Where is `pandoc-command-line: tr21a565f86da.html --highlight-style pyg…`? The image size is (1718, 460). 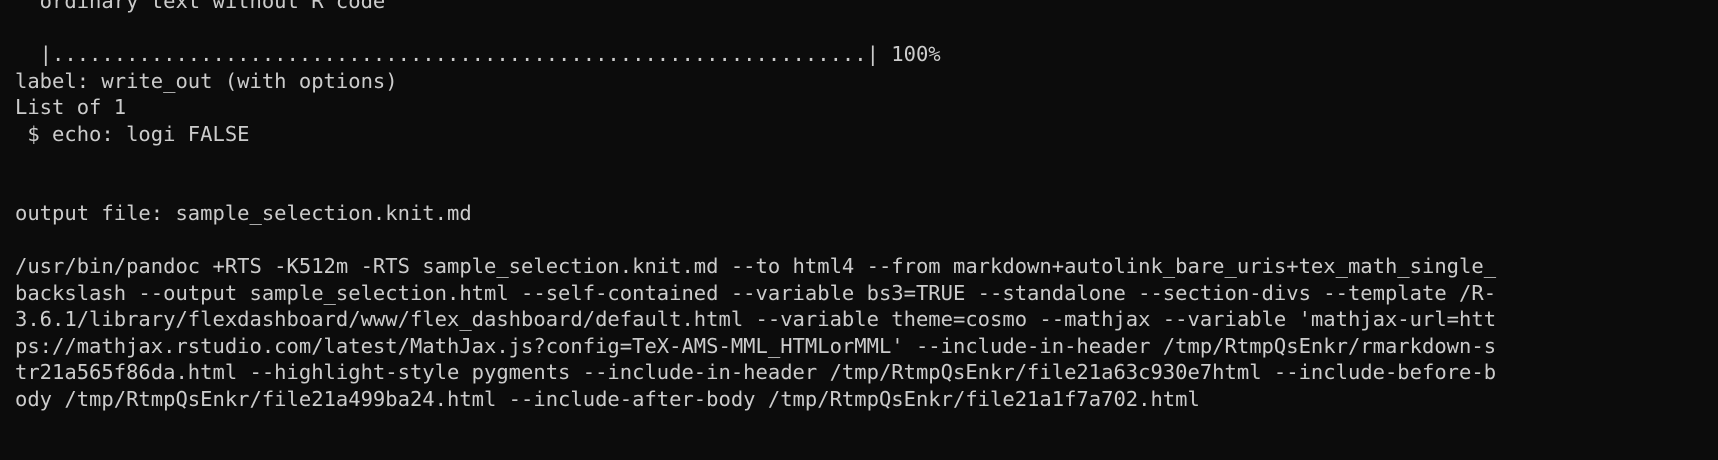
pandoc-command-line: tr21a565f86da.html --highlight-style pyg… is located at coordinates (756, 372).